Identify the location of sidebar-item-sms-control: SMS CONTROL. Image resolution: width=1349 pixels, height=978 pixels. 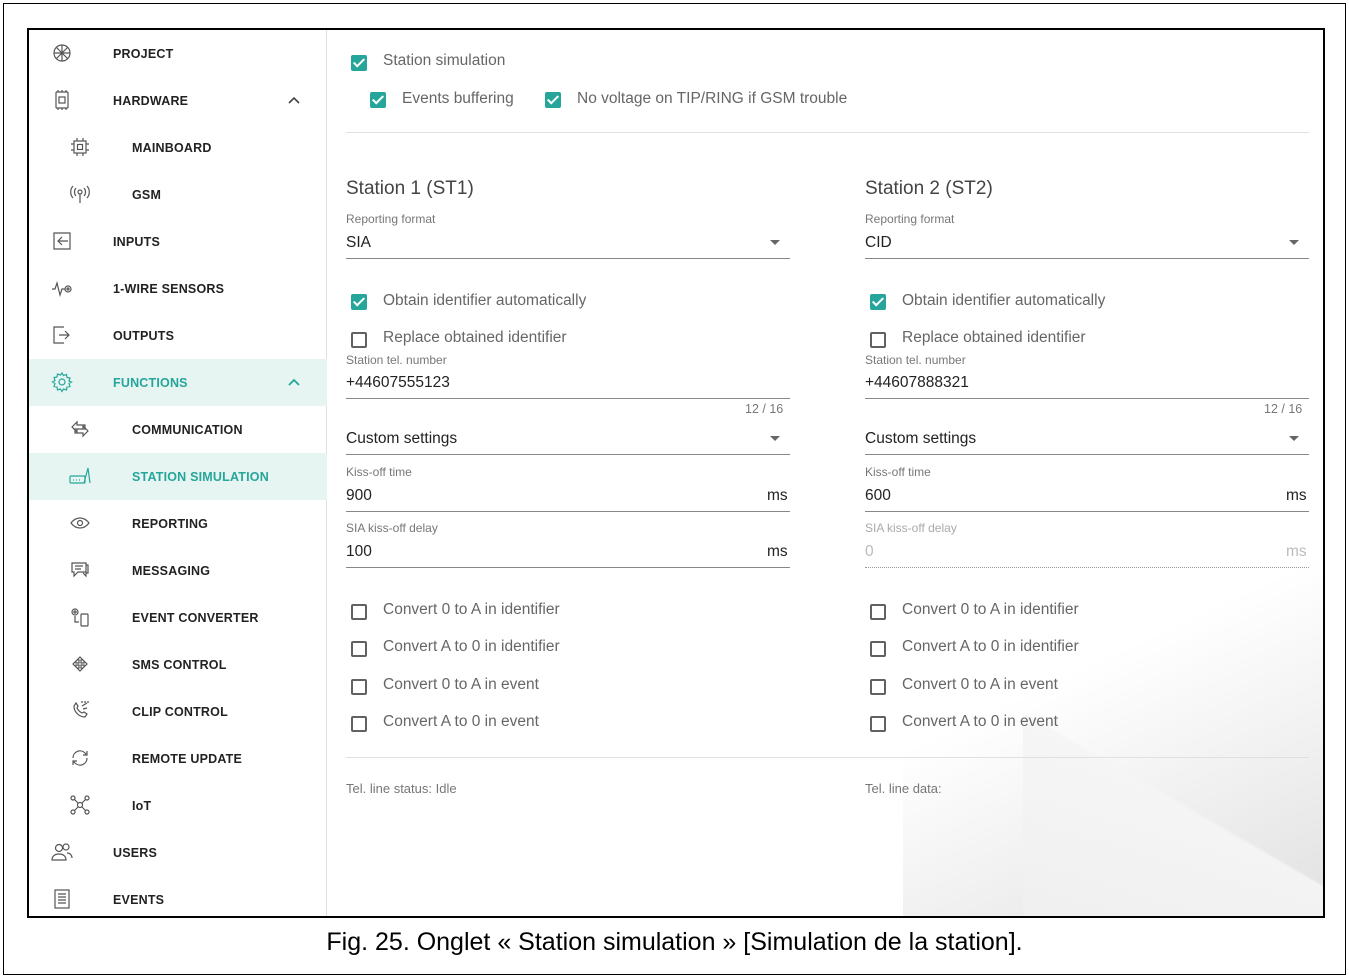
(178, 664).